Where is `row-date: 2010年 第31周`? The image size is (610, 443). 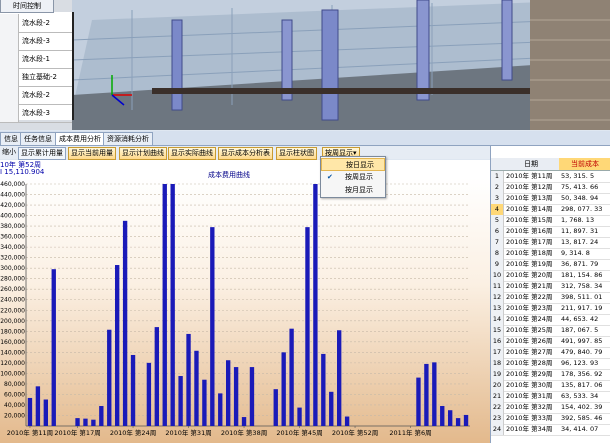
row-date: 2010年 第31周 is located at coordinates (529, 396).